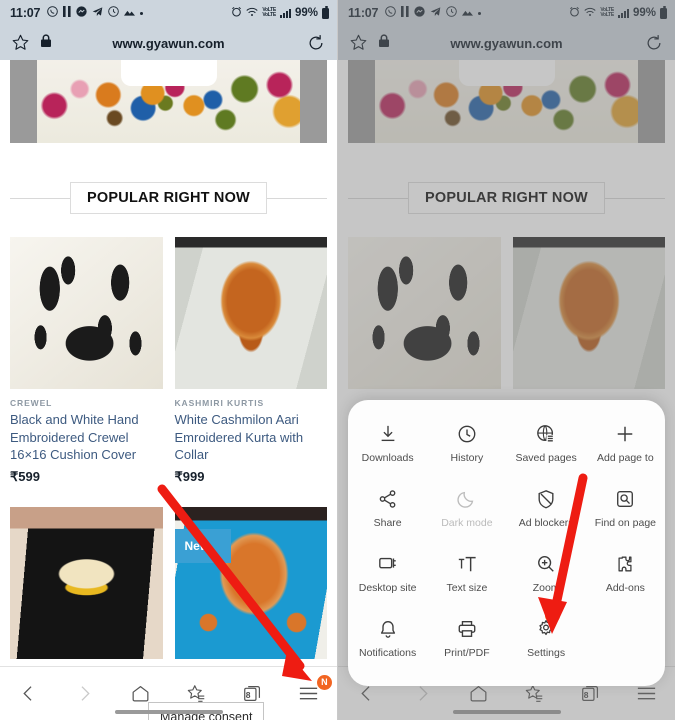 Image resolution: width=675 pixels, height=720 pixels. I want to click on menu-item-settings: N Settings, so click(546, 638).